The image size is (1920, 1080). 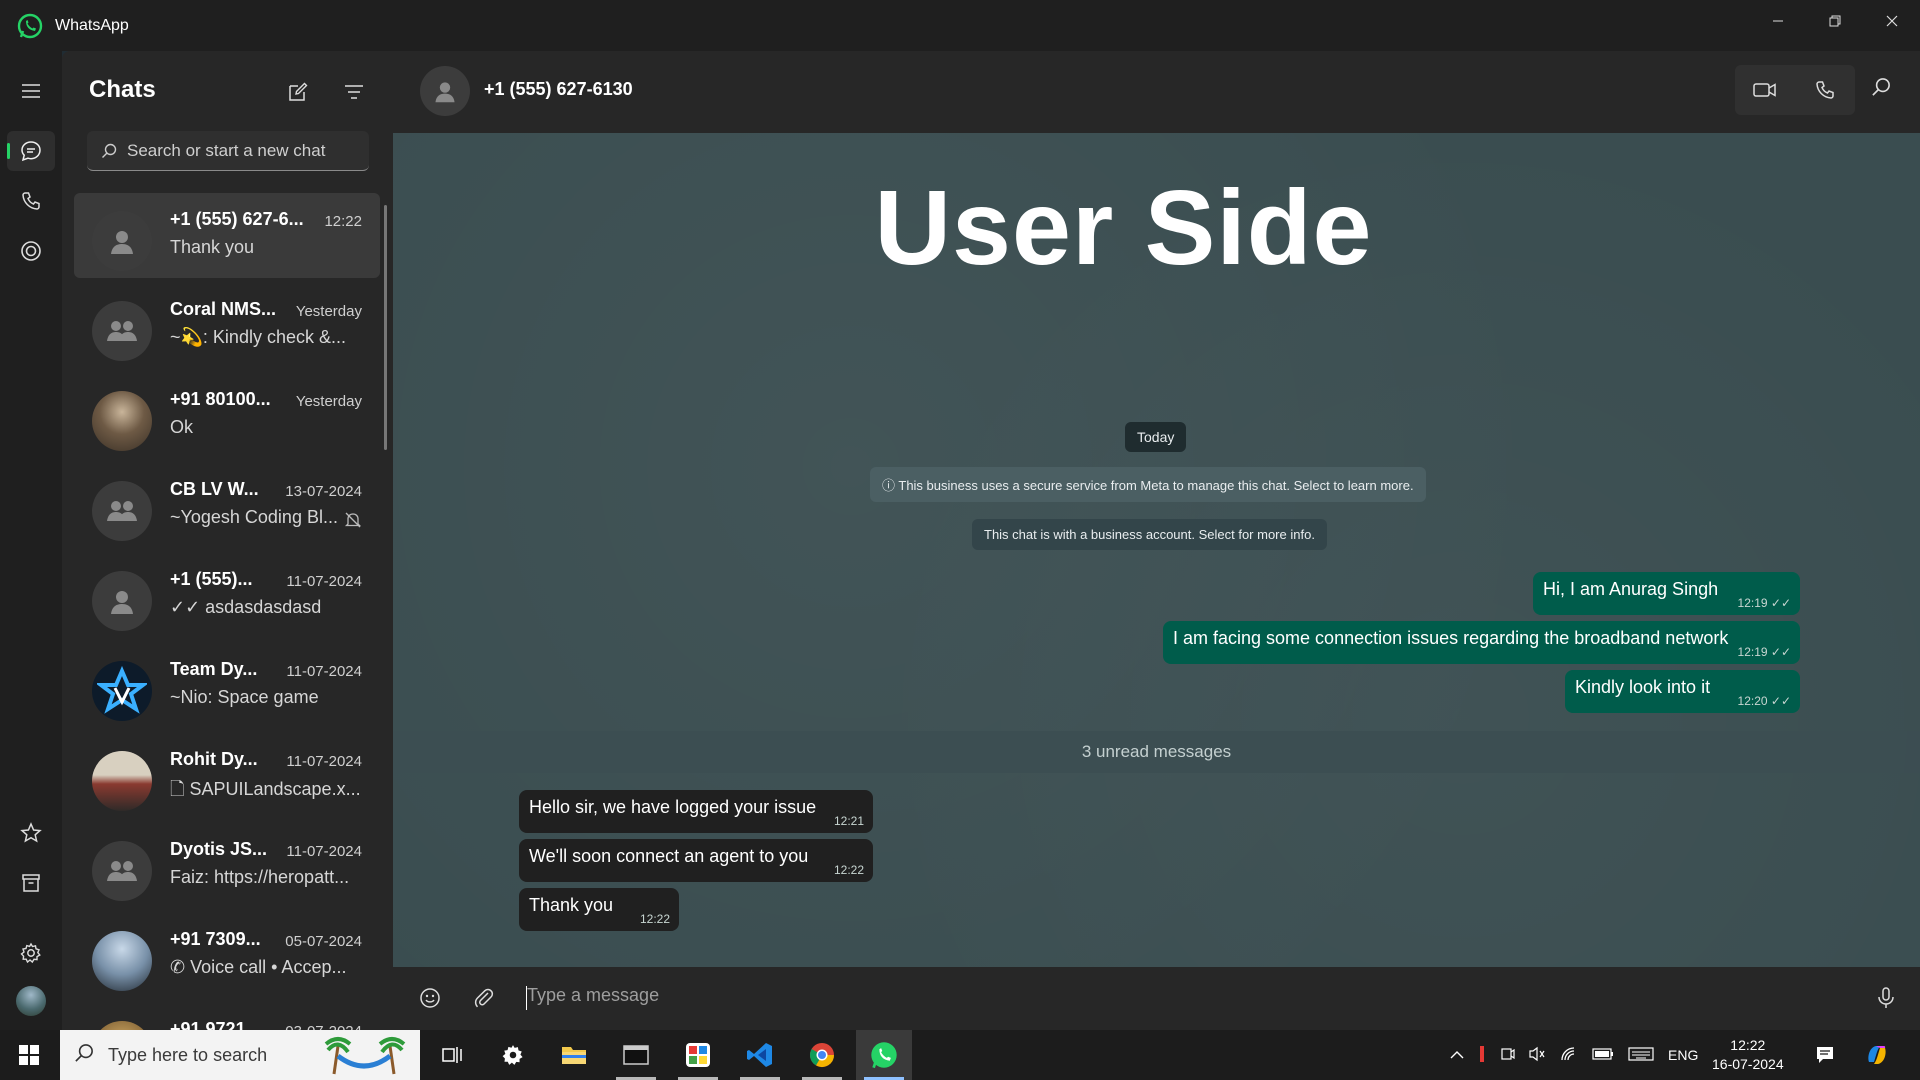 What do you see at coordinates (1569, 1055) in the screenshot?
I see `network-button` at bounding box center [1569, 1055].